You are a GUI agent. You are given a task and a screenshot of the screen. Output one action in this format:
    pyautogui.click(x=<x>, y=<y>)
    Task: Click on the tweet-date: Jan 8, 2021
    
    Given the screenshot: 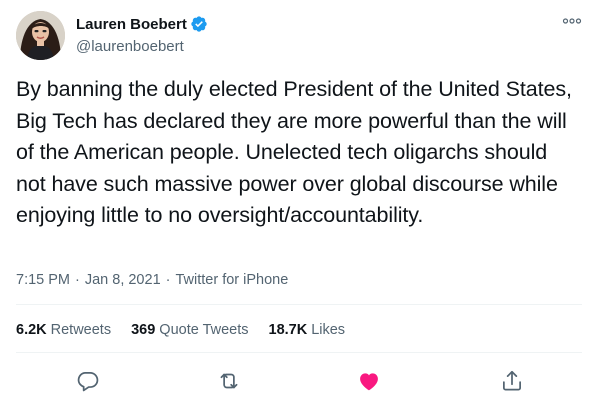 What is the action you would take?
    pyautogui.click(x=123, y=280)
    